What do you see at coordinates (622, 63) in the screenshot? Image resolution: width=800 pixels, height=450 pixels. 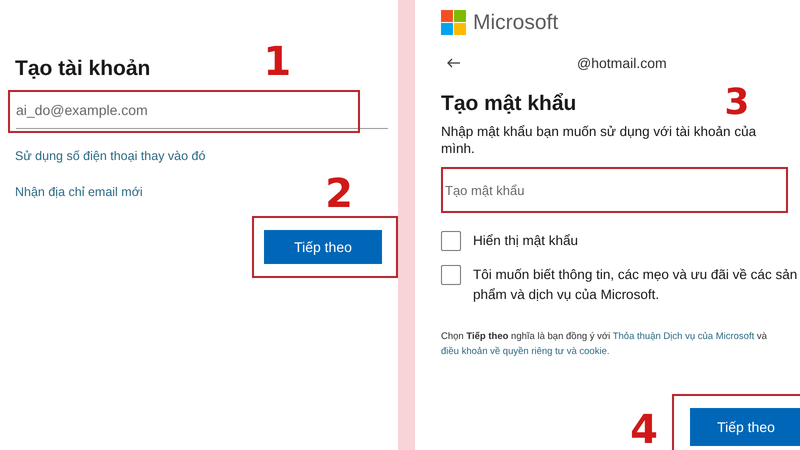 I see `account-email: @hotmail.com` at bounding box center [622, 63].